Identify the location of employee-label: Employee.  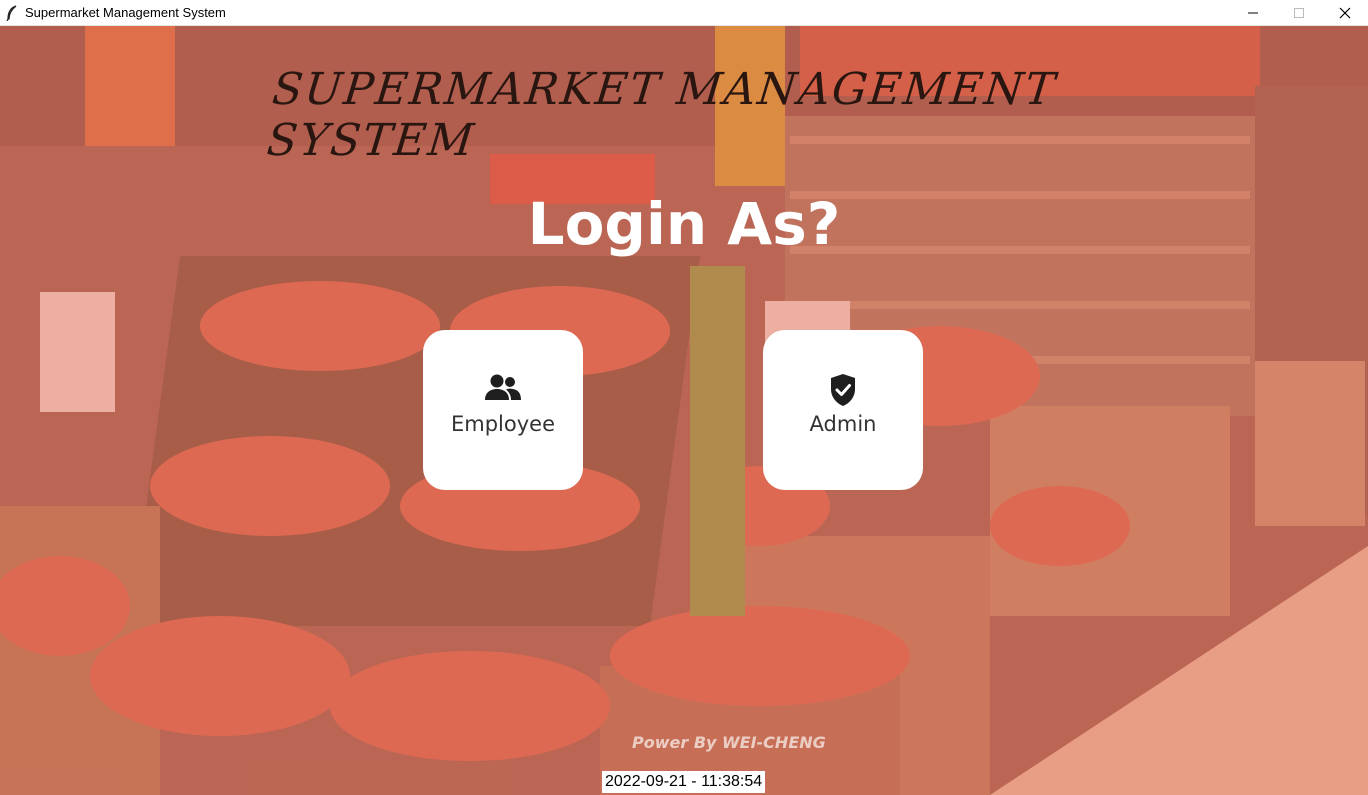
(502, 424).